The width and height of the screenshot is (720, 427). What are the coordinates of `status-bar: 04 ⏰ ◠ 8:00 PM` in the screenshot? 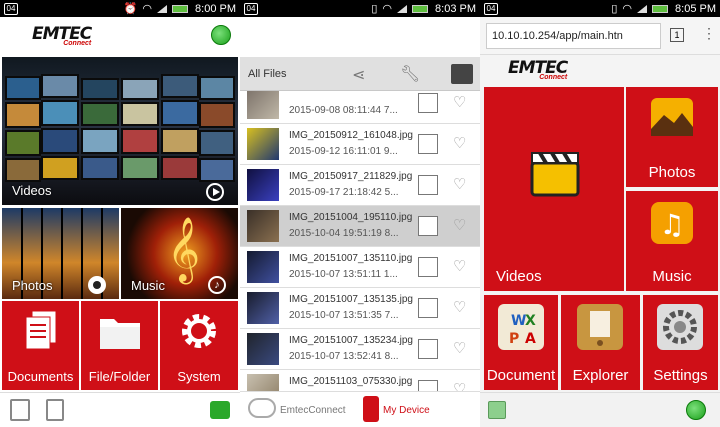 It's located at (120, 8).